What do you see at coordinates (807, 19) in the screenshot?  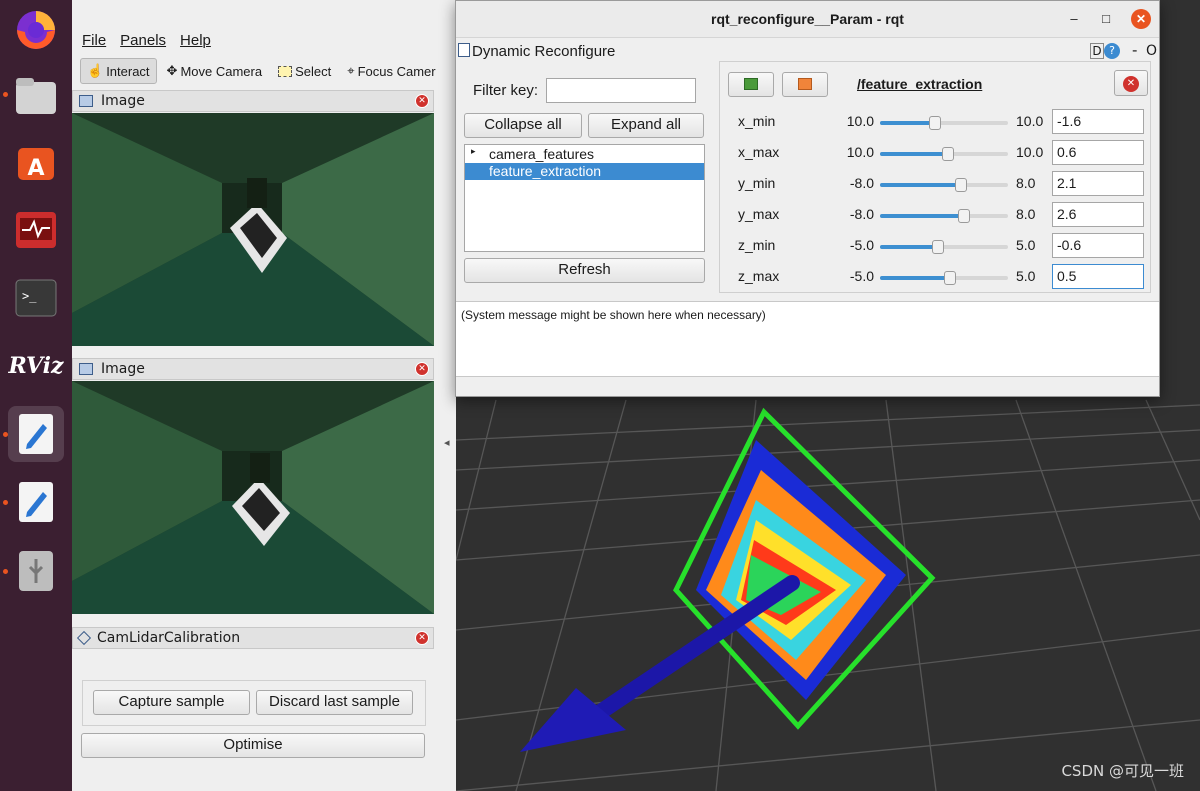 I see `rqt-titlebar: rqt_reconfigure__Param - rqt – □ ✕` at bounding box center [807, 19].